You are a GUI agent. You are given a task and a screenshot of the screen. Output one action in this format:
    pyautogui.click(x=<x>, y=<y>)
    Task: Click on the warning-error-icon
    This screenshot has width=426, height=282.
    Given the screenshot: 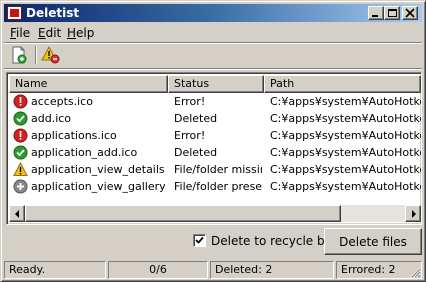 What is the action you would take?
    pyautogui.click(x=50, y=54)
    